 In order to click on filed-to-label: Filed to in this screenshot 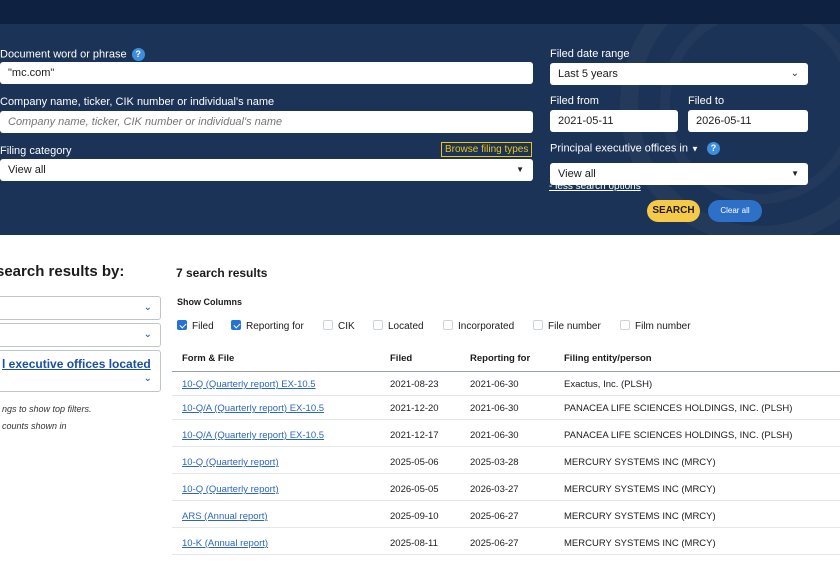, I will do `click(706, 101)`.